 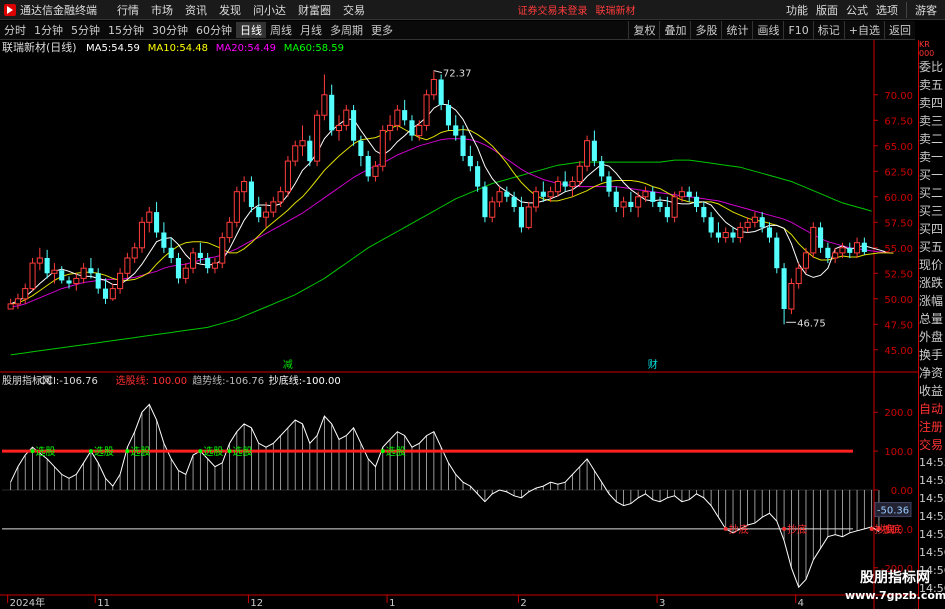 What do you see at coordinates (214, 30) in the screenshot?
I see `period-60min: 60分钟` at bounding box center [214, 30].